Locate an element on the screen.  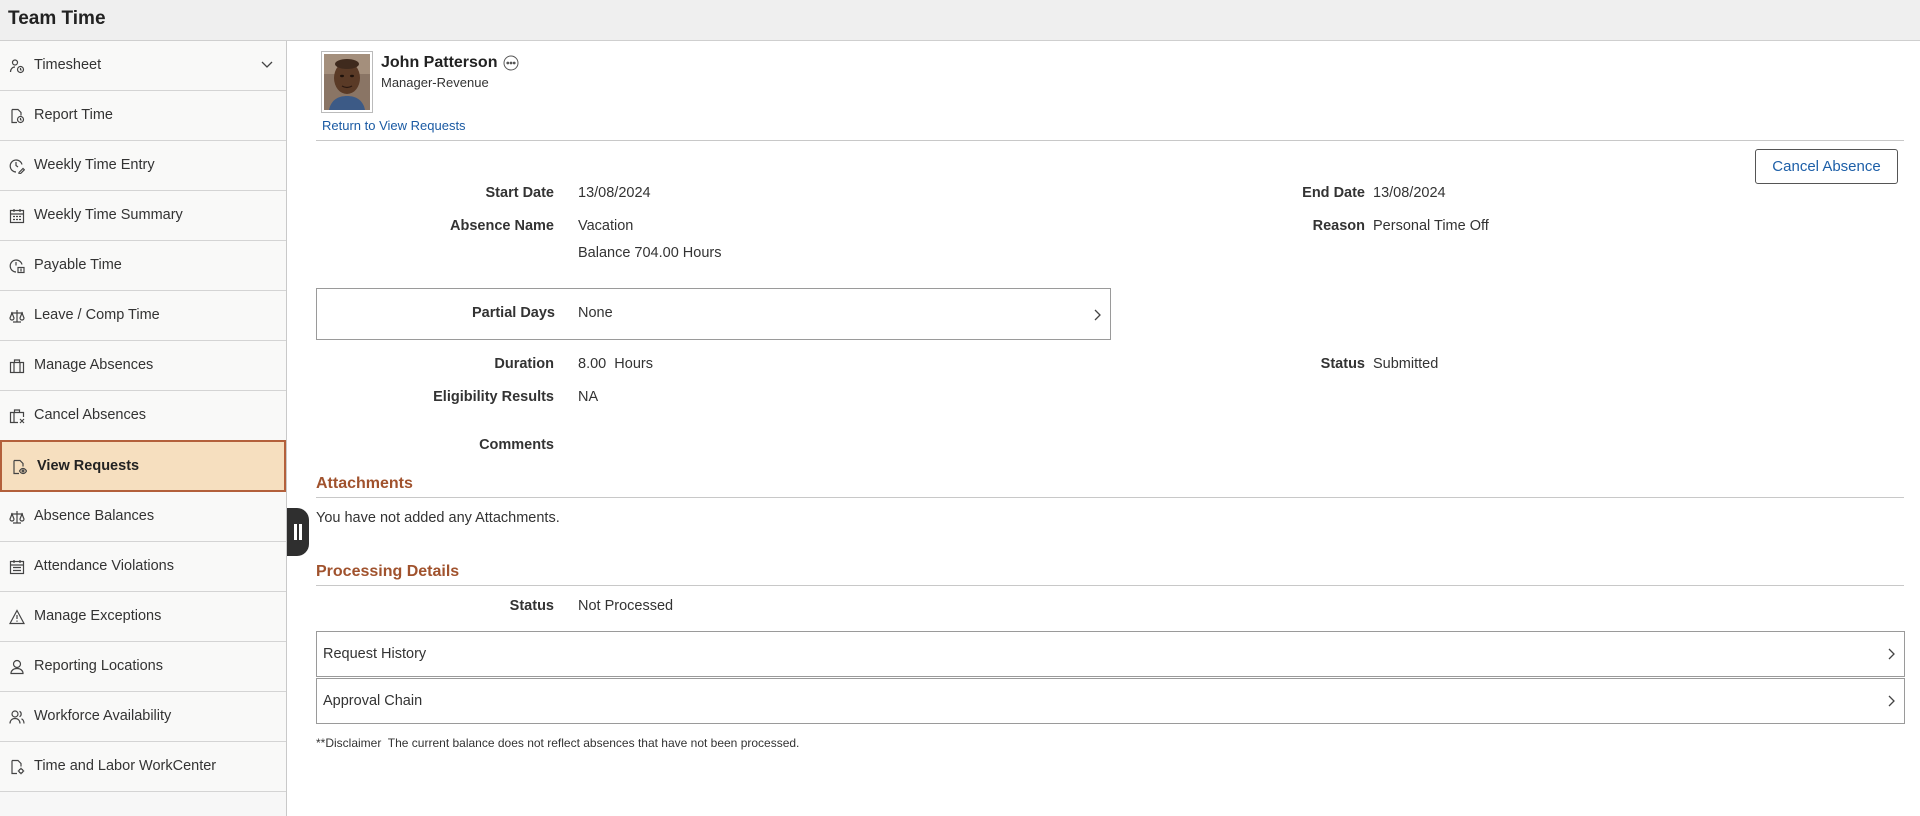
eligibility-results-value: NA is located at coordinates (588, 397).